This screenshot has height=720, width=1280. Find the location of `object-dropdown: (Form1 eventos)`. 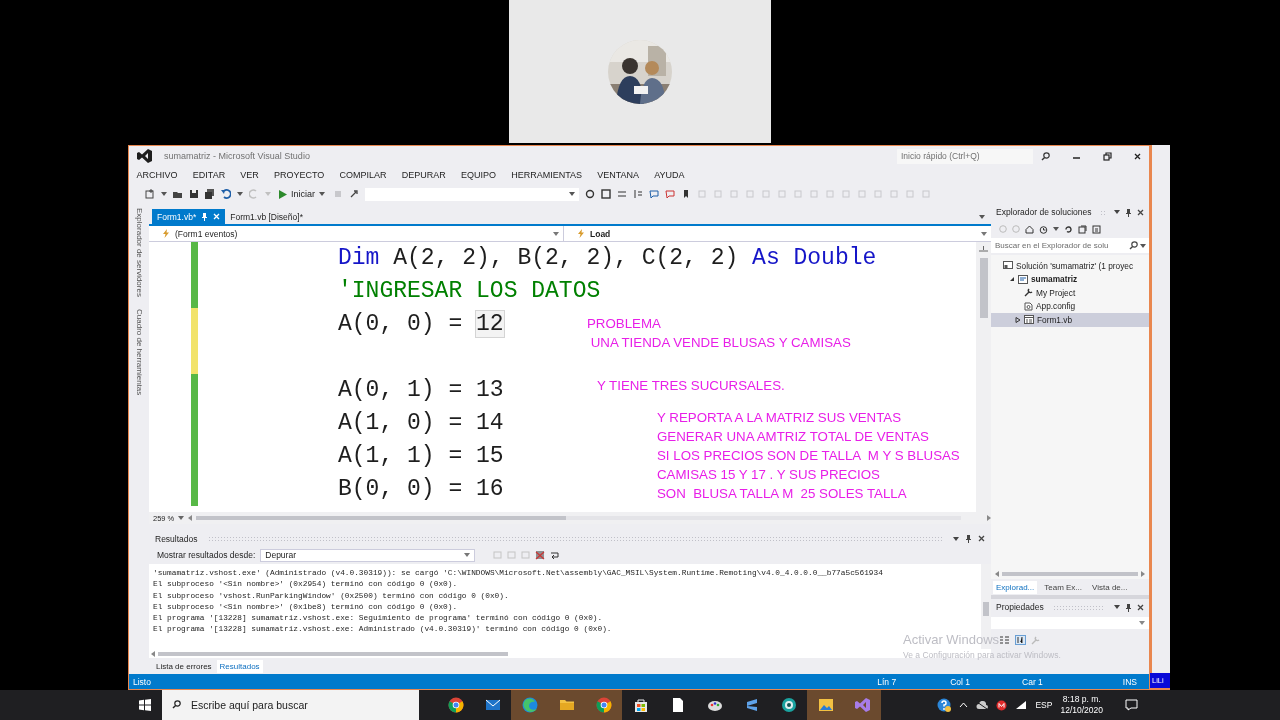

object-dropdown: (Form1 eventos) is located at coordinates (356, 233).